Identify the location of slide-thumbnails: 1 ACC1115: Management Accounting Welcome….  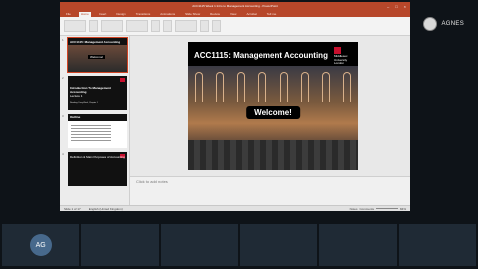
(95, 120).